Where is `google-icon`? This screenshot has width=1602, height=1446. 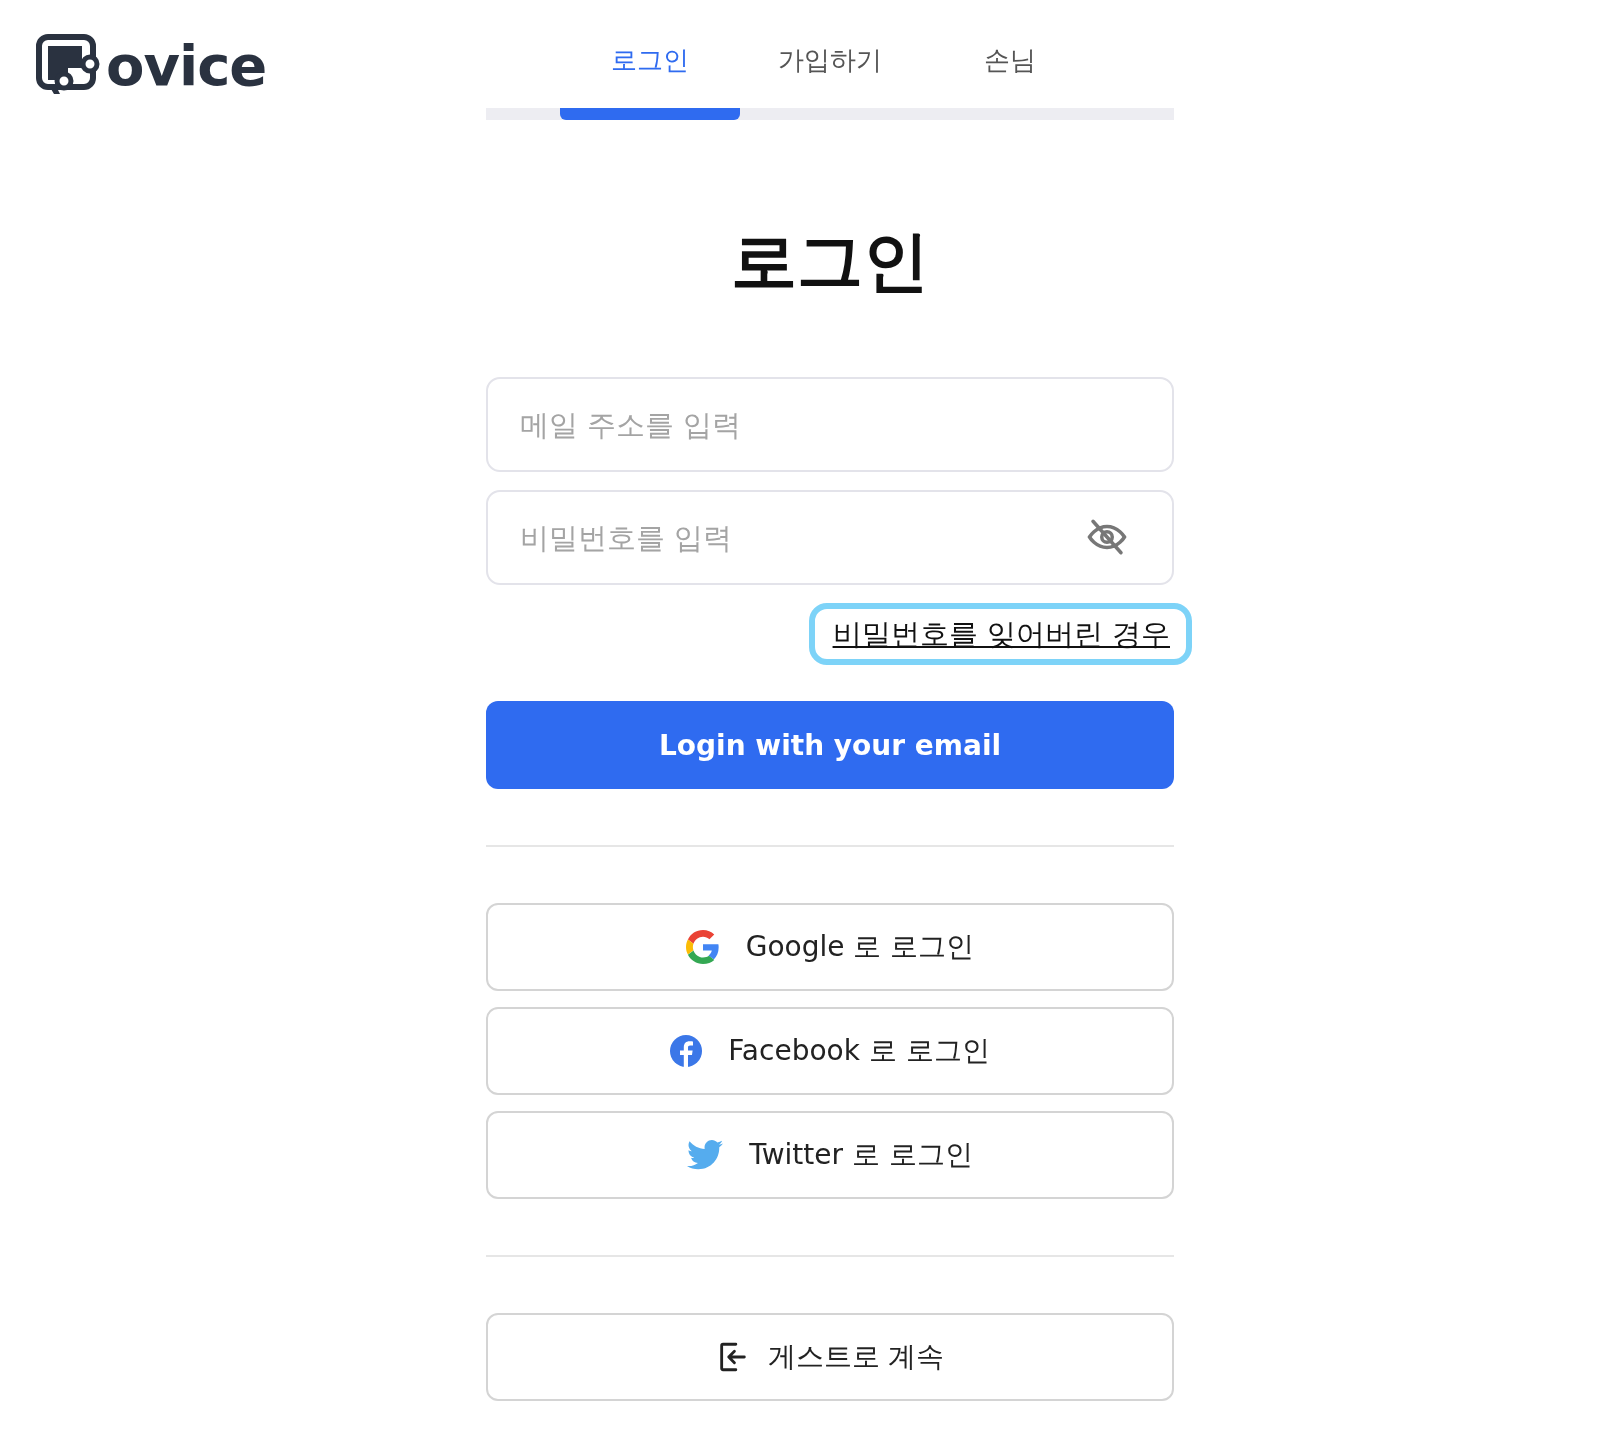 google-icon is located at coordinates (702, 947).